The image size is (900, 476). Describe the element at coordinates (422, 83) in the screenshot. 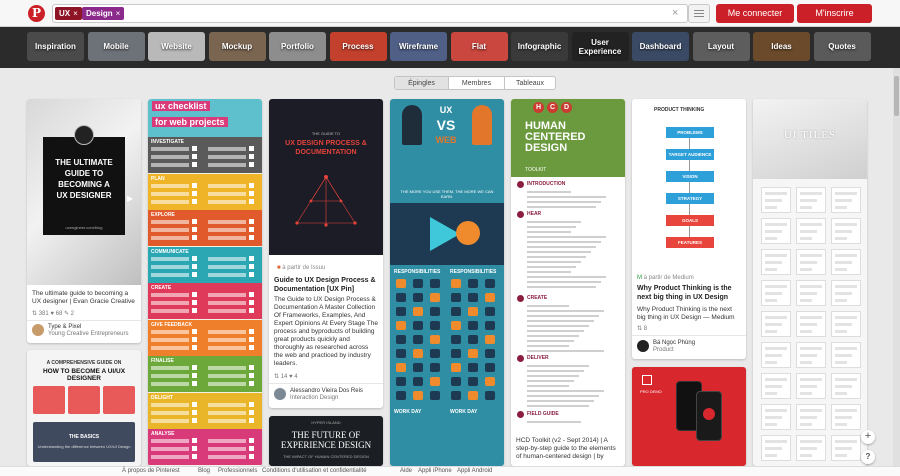

I see `tab-pins: Épingles` at that location.